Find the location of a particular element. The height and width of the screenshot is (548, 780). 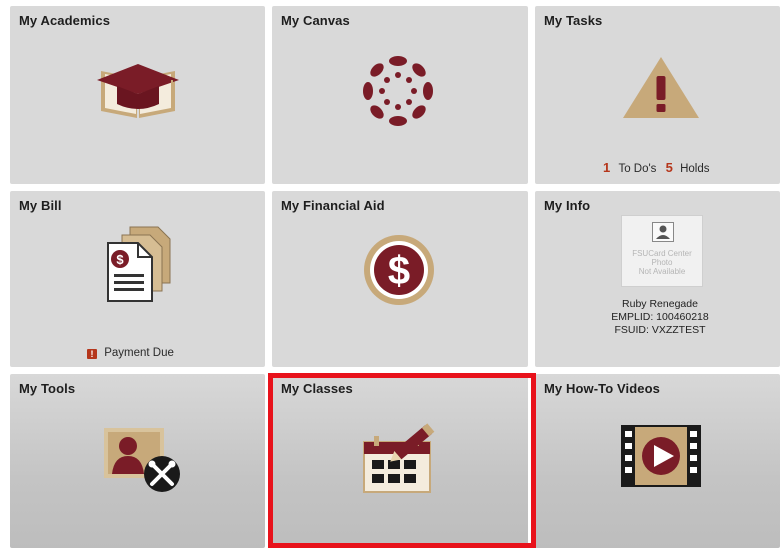

student-name: Ruby Renegade is located at coordinates (660, 304).